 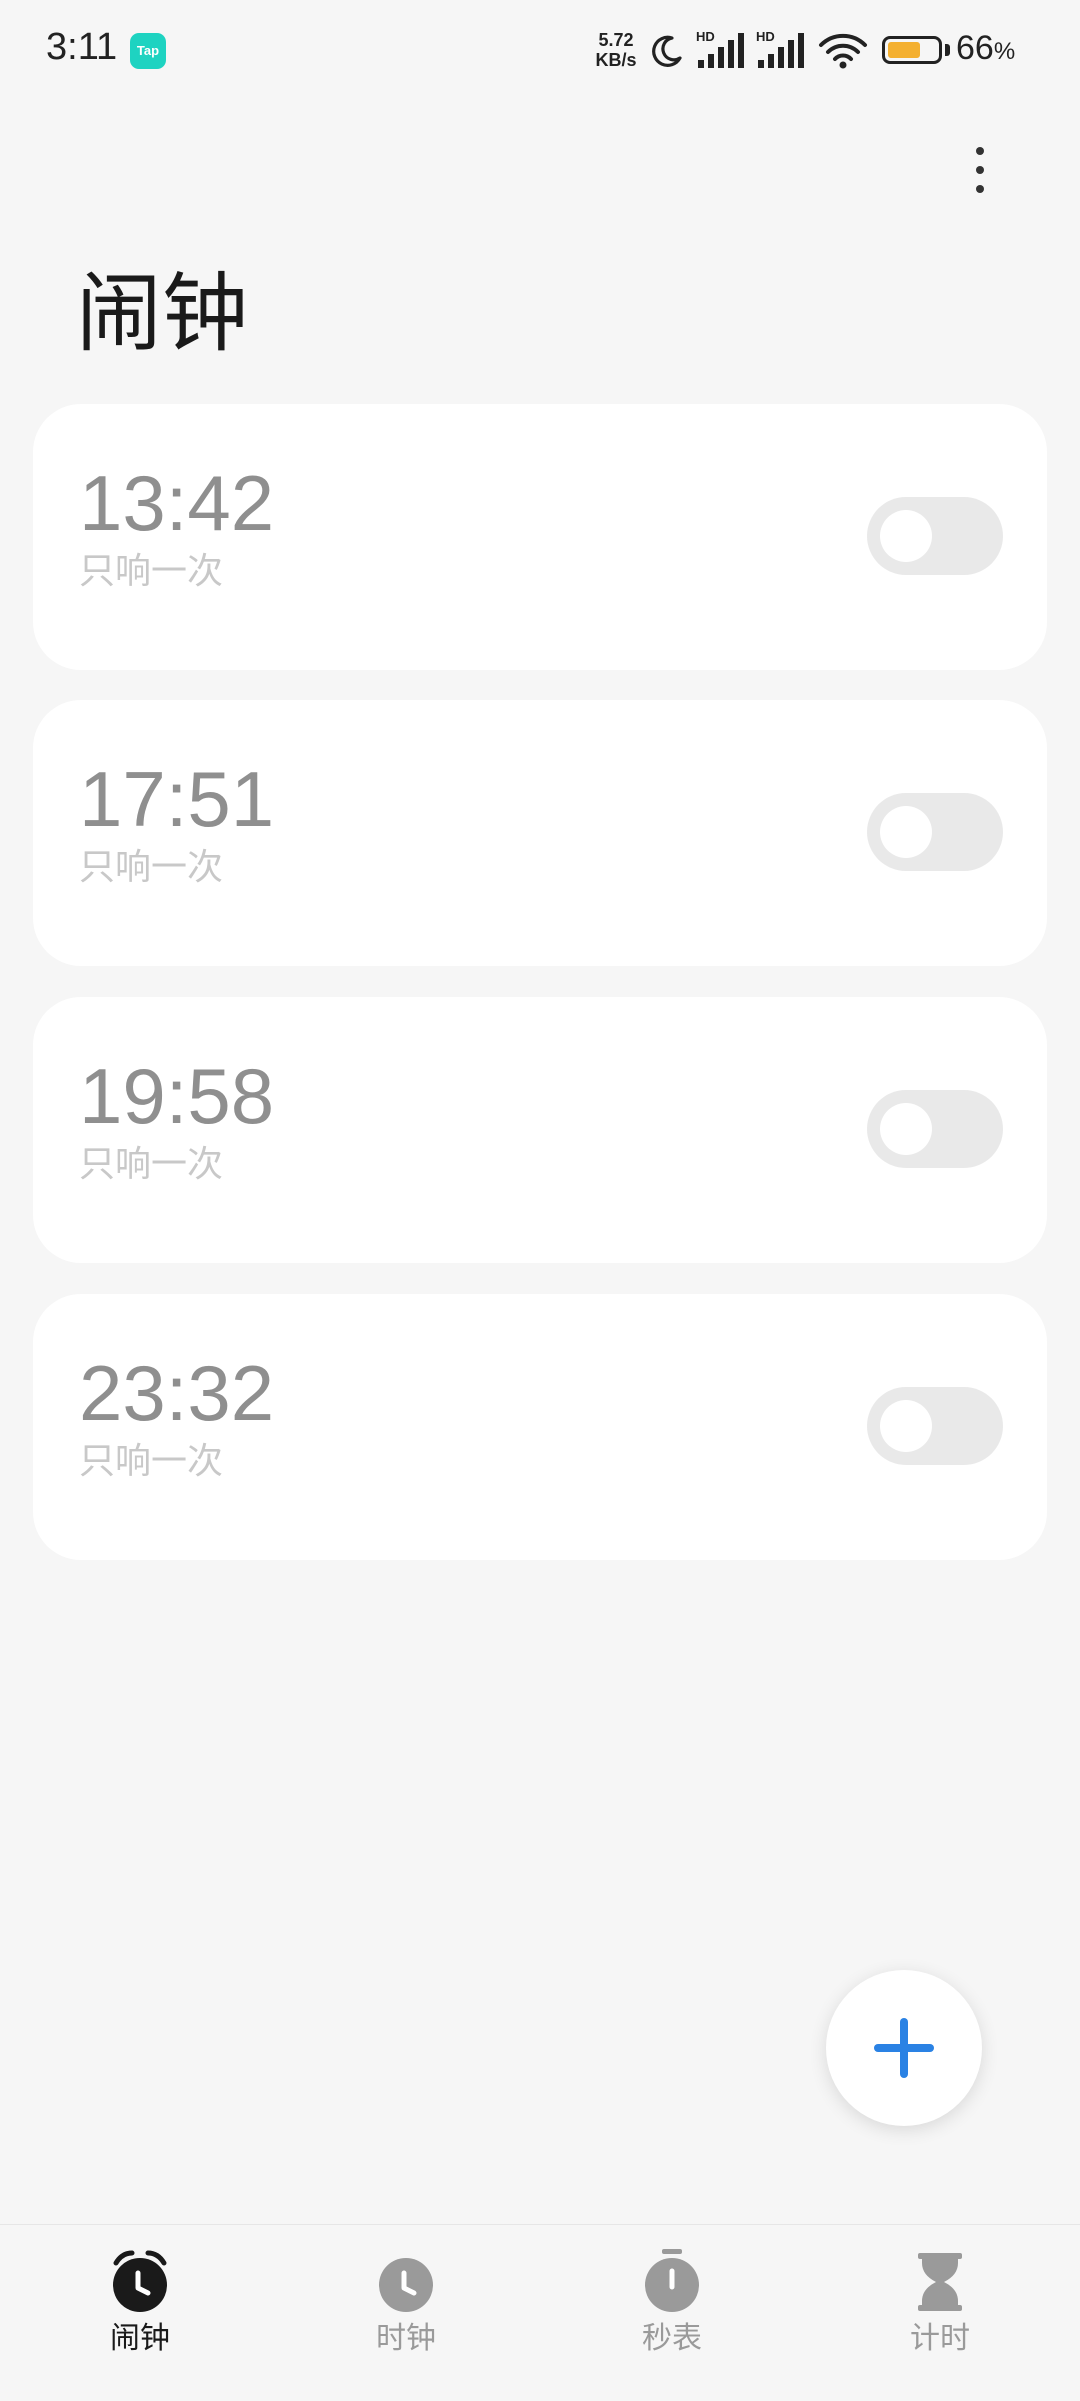 I want to click on nav-label: 秒表, so click(x=672, y=2338).